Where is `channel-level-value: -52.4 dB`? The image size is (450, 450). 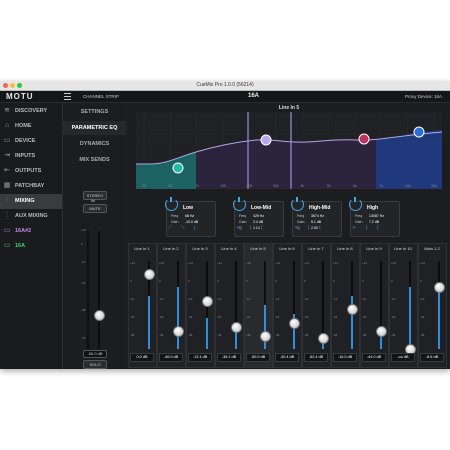 channel-level-value: -52.4 dB is located at coordinates (316, 357).